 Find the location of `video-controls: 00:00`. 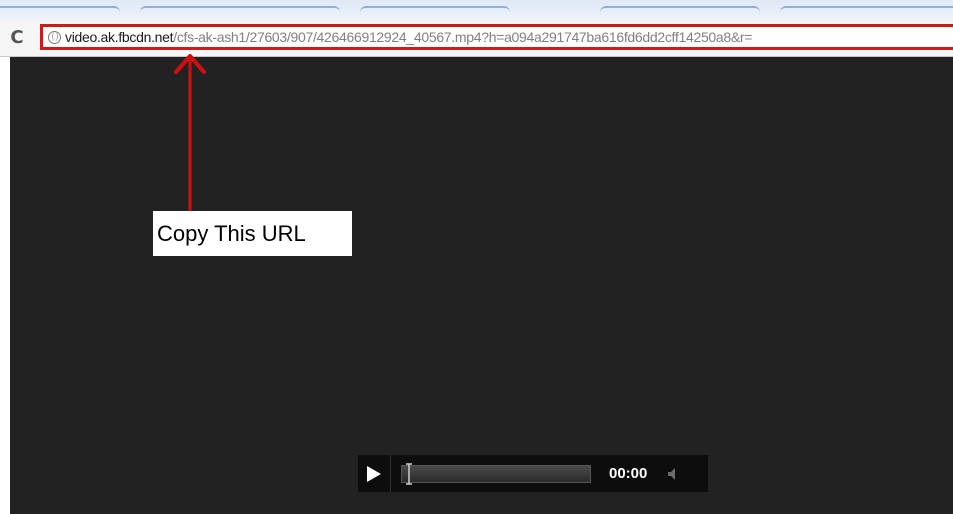

video-controls: 00:00 is located at coordinates (533, 473).